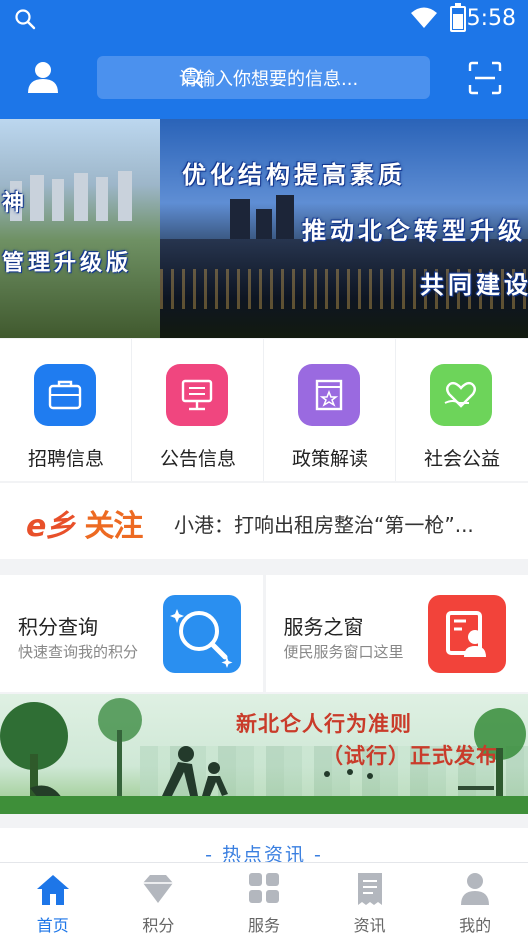  Describe the element at coordinates (131, 633) in the screenshot. I see `points-query-card: 积分查询 快速查询我的积分` at that location.